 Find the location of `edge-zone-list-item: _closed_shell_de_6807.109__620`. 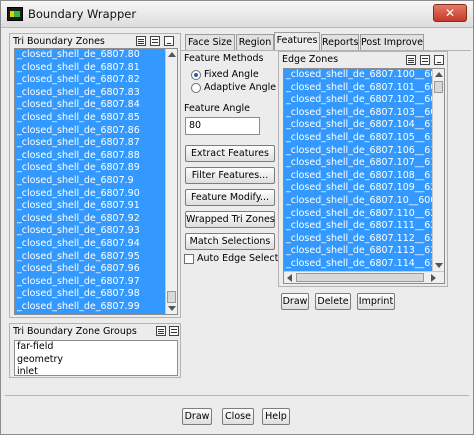

edge-zone-list-item: _closed_shell_de_6807.109__620 is located at coordinates (358, 188).